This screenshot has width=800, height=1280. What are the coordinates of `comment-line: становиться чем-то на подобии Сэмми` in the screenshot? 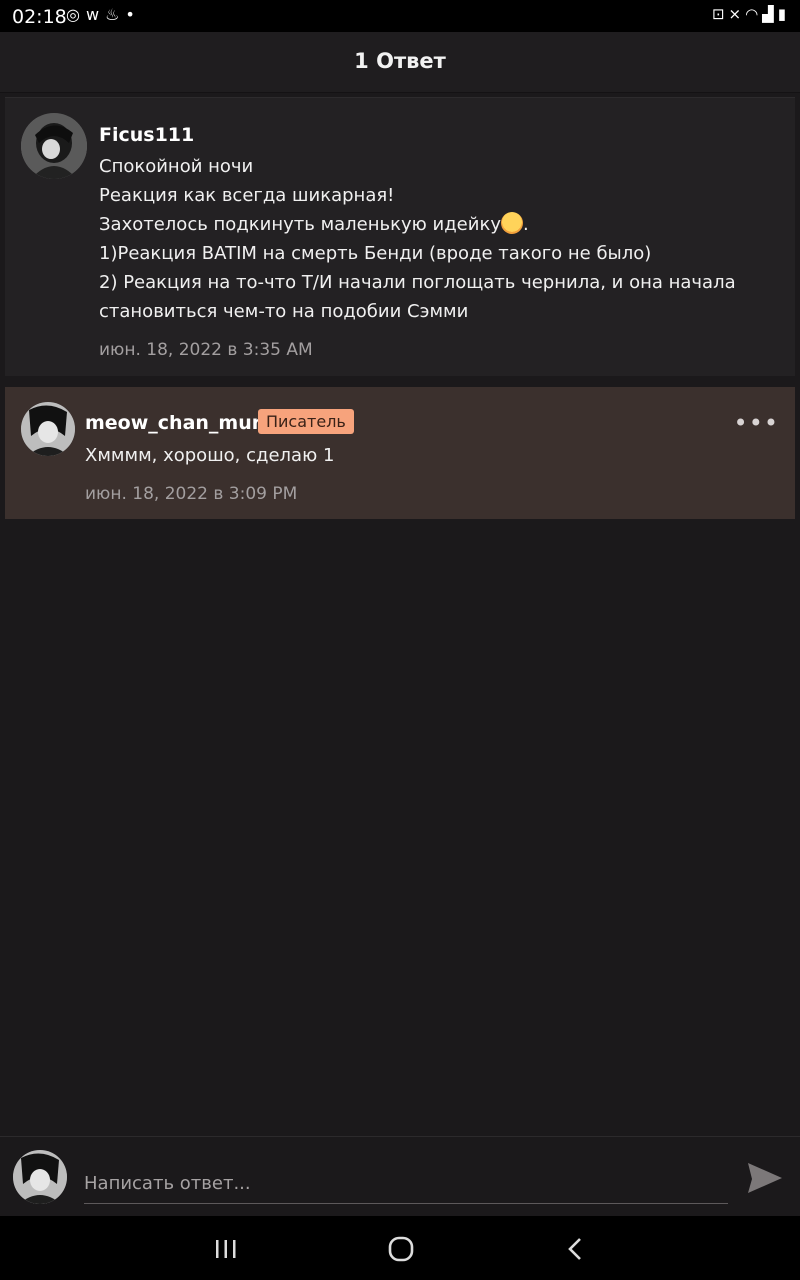 It's located at (284, 311).